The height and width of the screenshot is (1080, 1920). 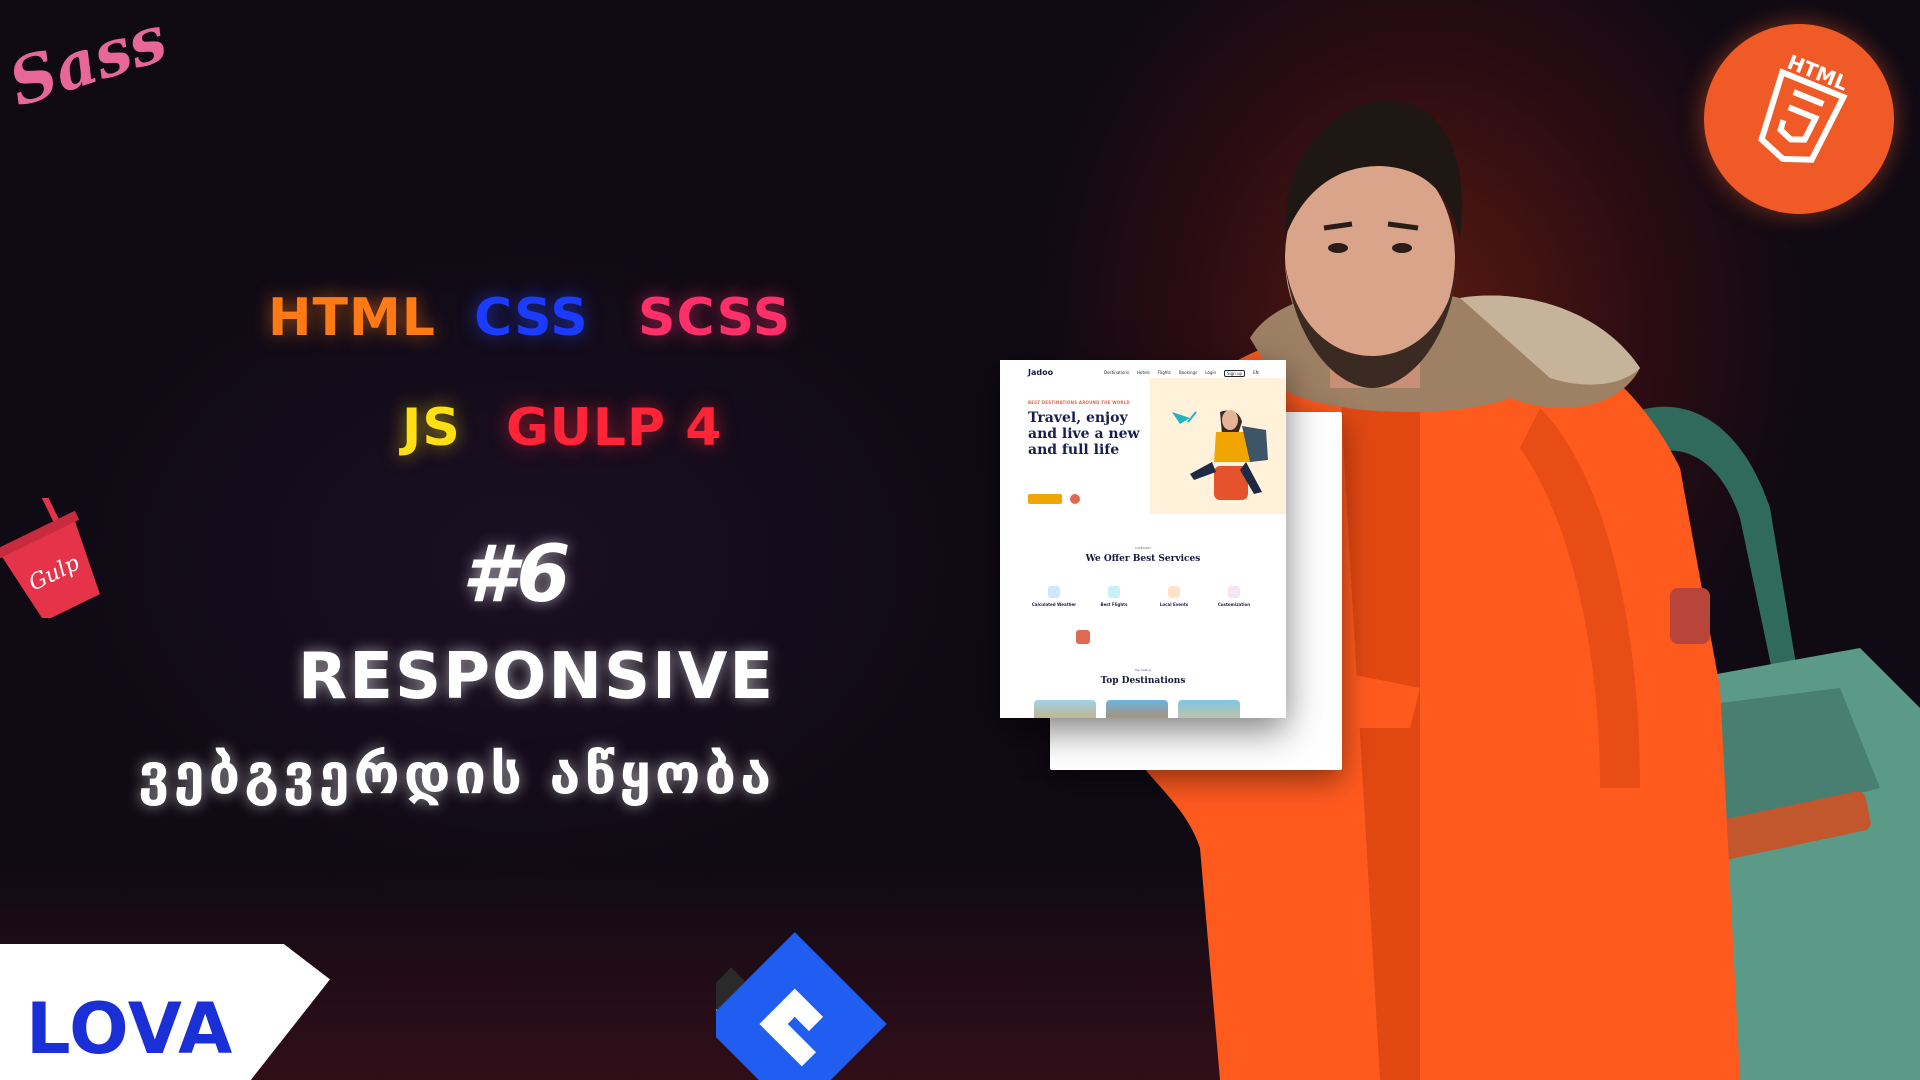 I want to click on mockup-logo: Jadoo, so click(x=1041, y=372).